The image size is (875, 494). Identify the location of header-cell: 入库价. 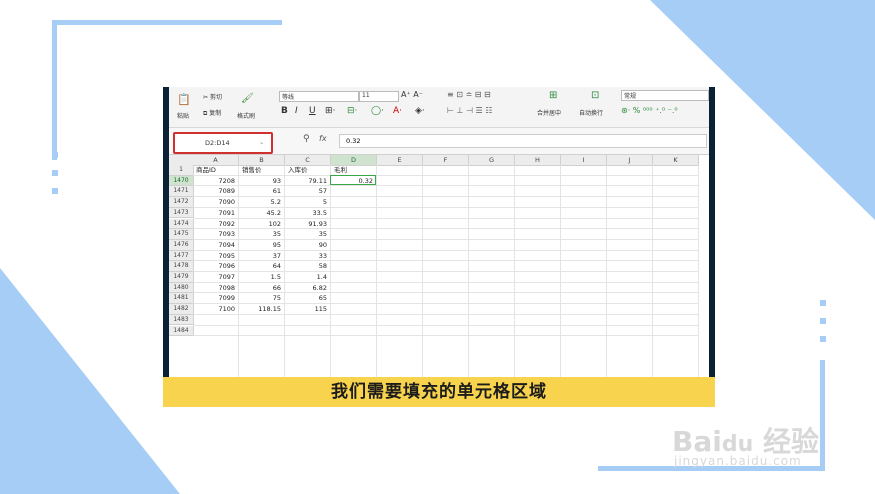
(308, 170).